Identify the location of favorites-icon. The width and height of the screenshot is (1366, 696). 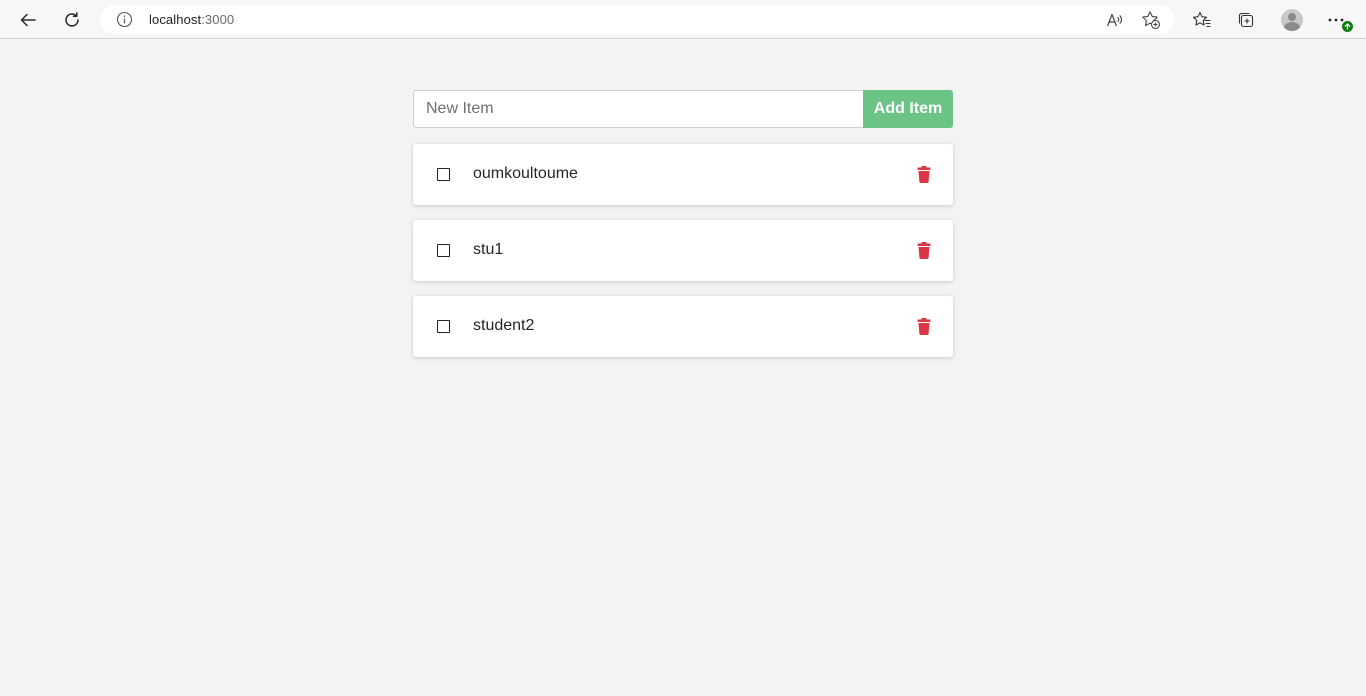
(1201, 19).